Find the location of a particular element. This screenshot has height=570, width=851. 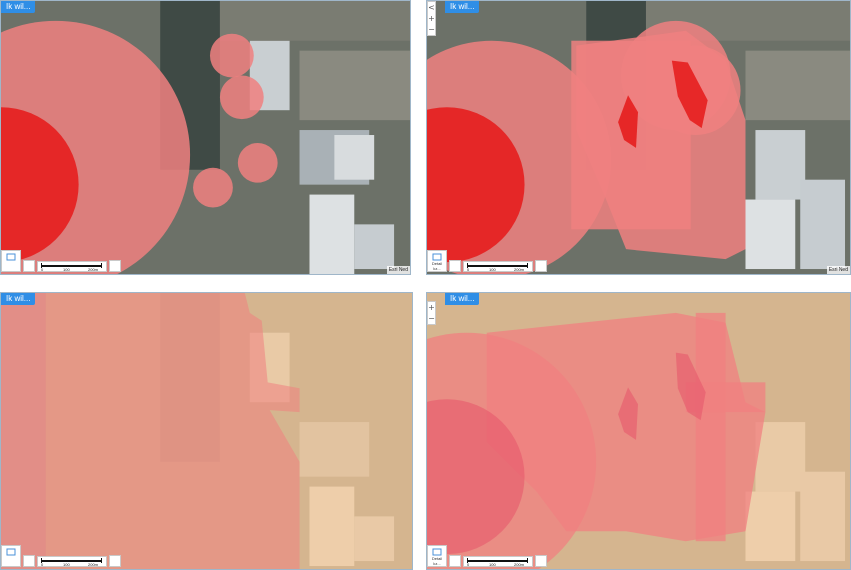

zoom-controls: < + − is located at coordinates (431, 18).